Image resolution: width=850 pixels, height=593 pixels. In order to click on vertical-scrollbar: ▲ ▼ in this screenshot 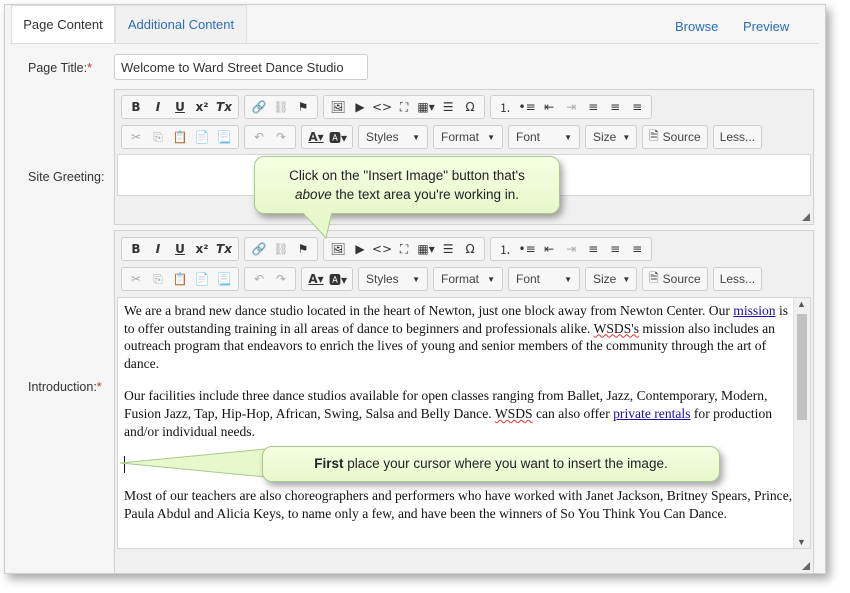, I will do `click(801, 423)`.